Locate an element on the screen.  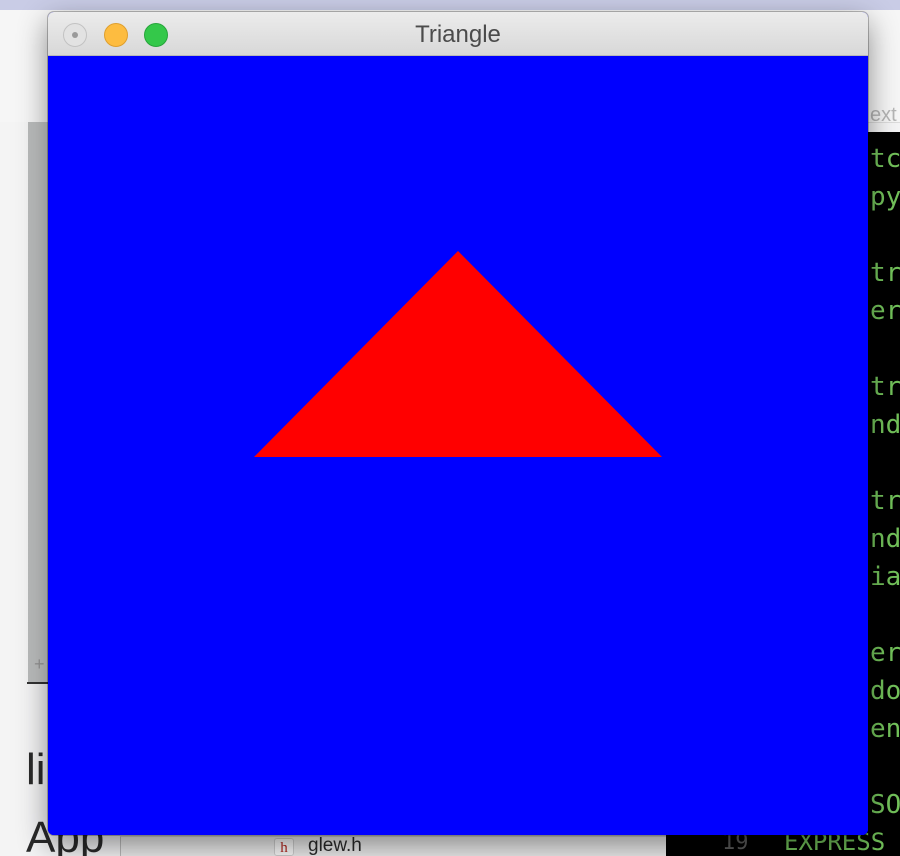
header-file-icon: h is located at coordinates (284, 847).